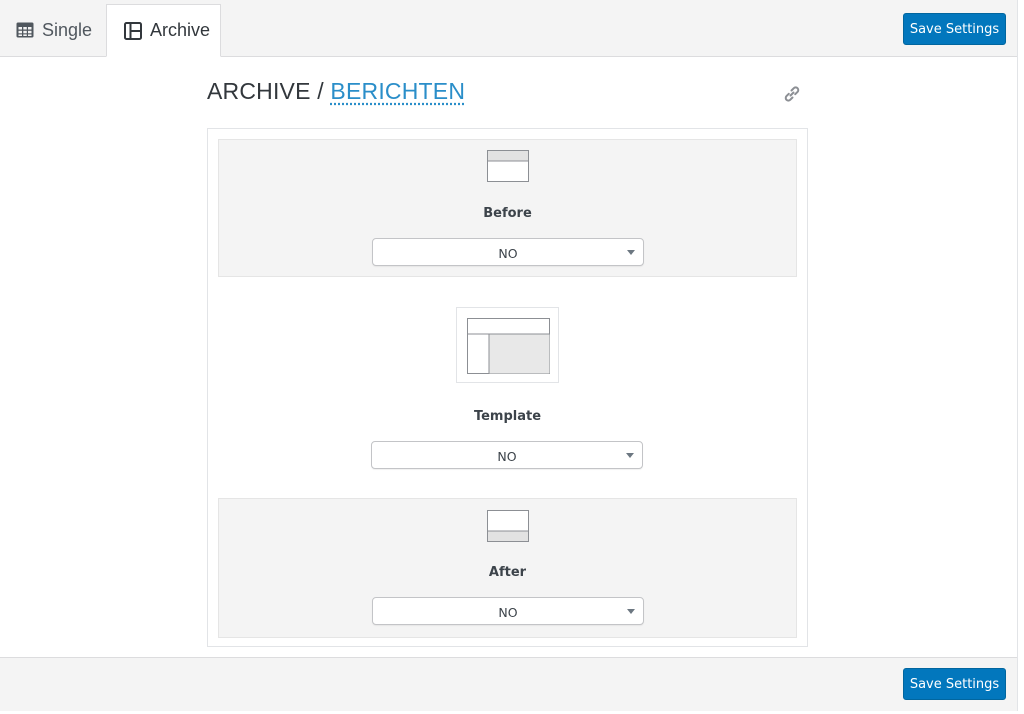 The image size is (1024, 714). I want to click on after-select-value: NO, so click(508, 612).